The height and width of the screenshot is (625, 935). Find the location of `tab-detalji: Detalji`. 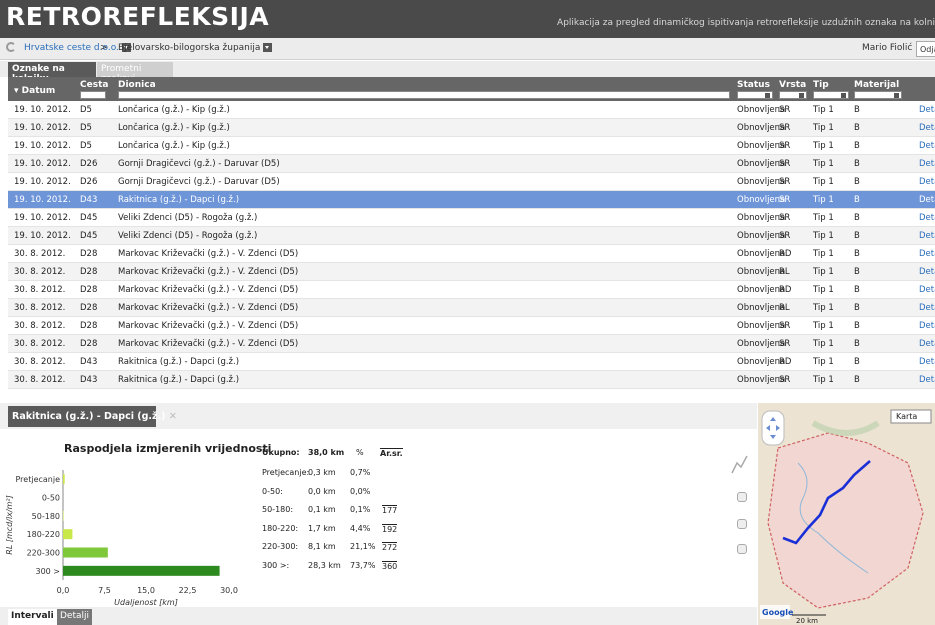

tab-detalji: Detalji is located at coordinates (75, 617).